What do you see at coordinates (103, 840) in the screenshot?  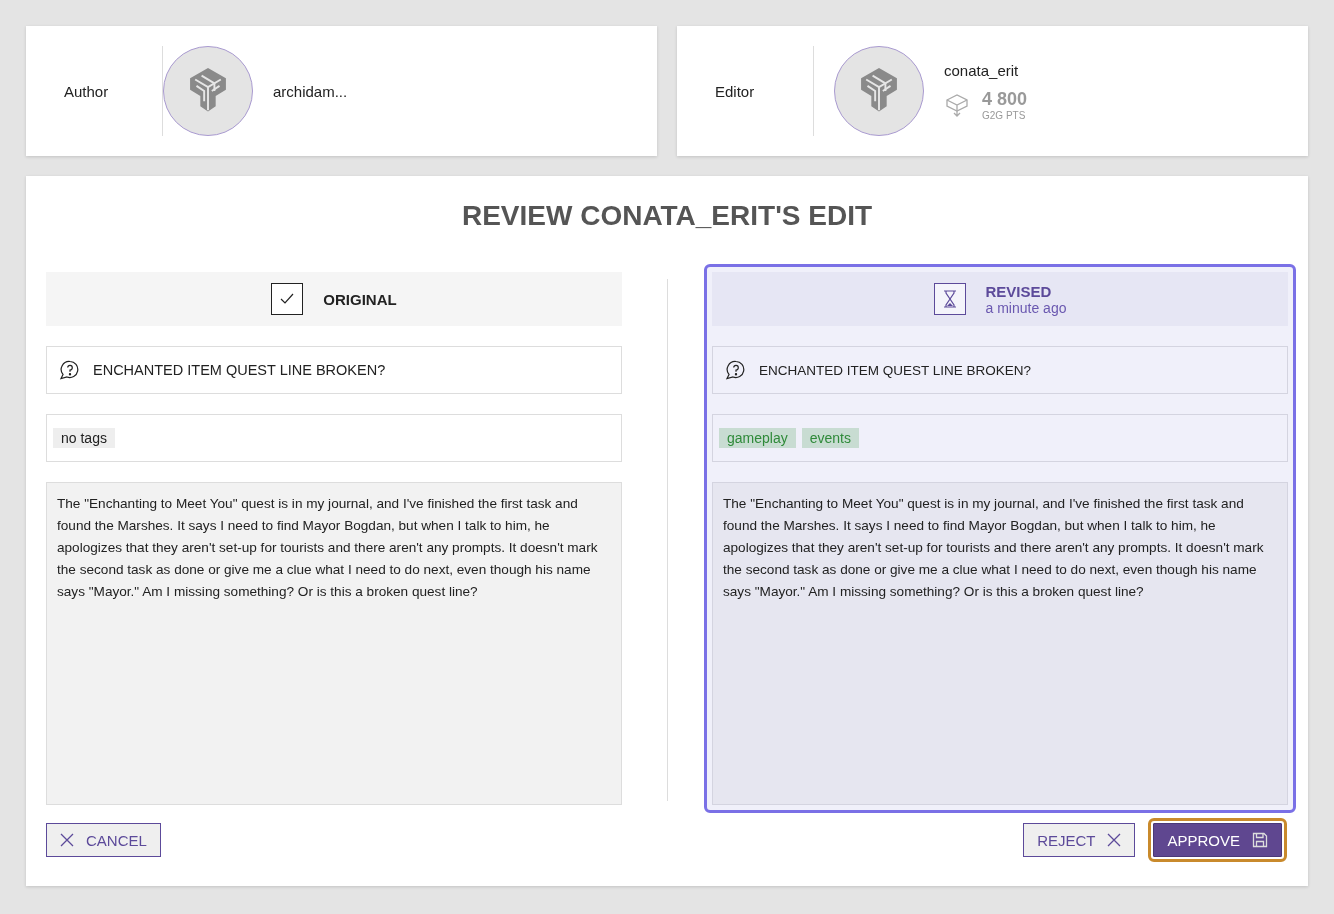 I see `cancel-button: CANCEL` at bounding box center [103, 840].